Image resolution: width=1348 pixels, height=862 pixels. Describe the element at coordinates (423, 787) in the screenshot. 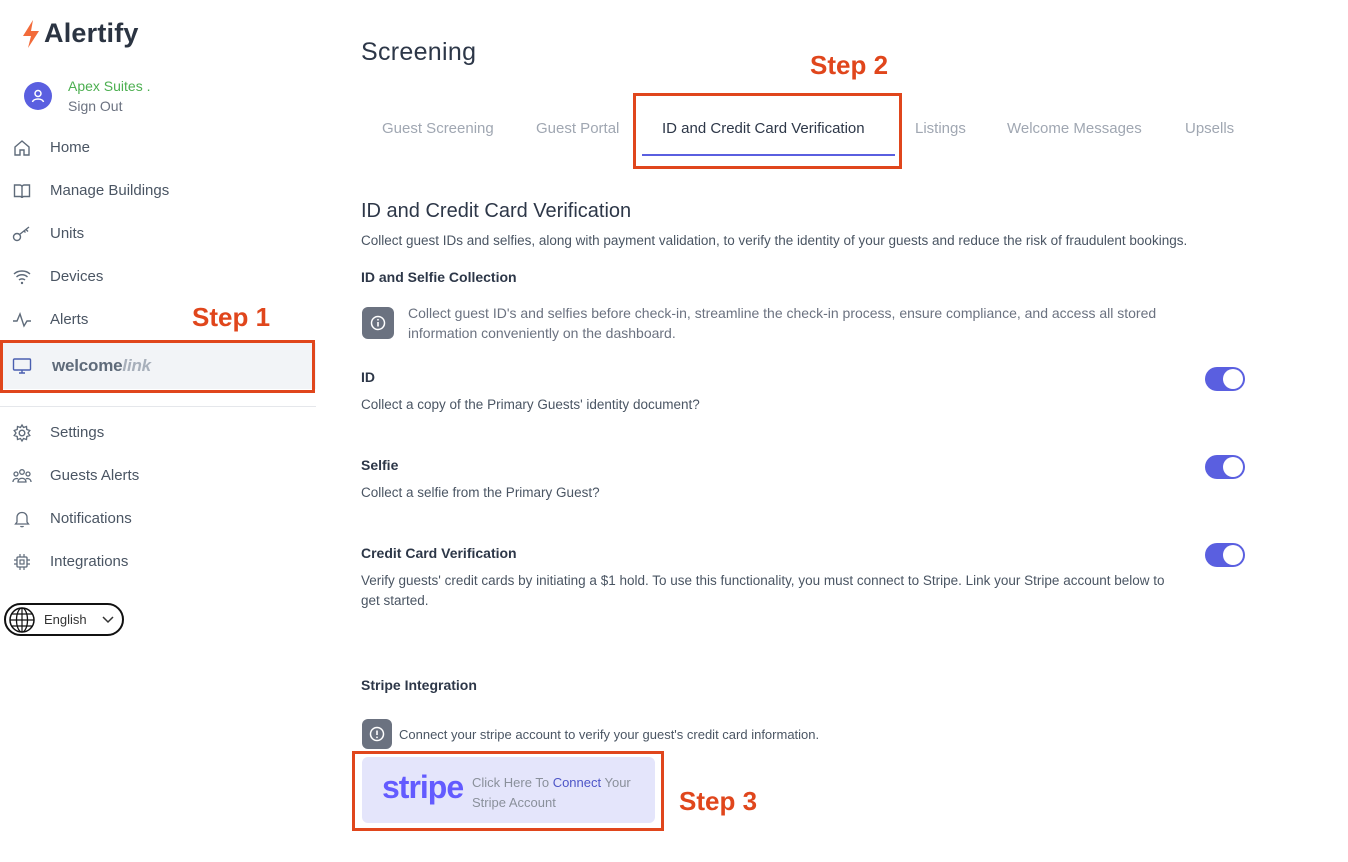

I see `stripe-logo: stripe` at that location.